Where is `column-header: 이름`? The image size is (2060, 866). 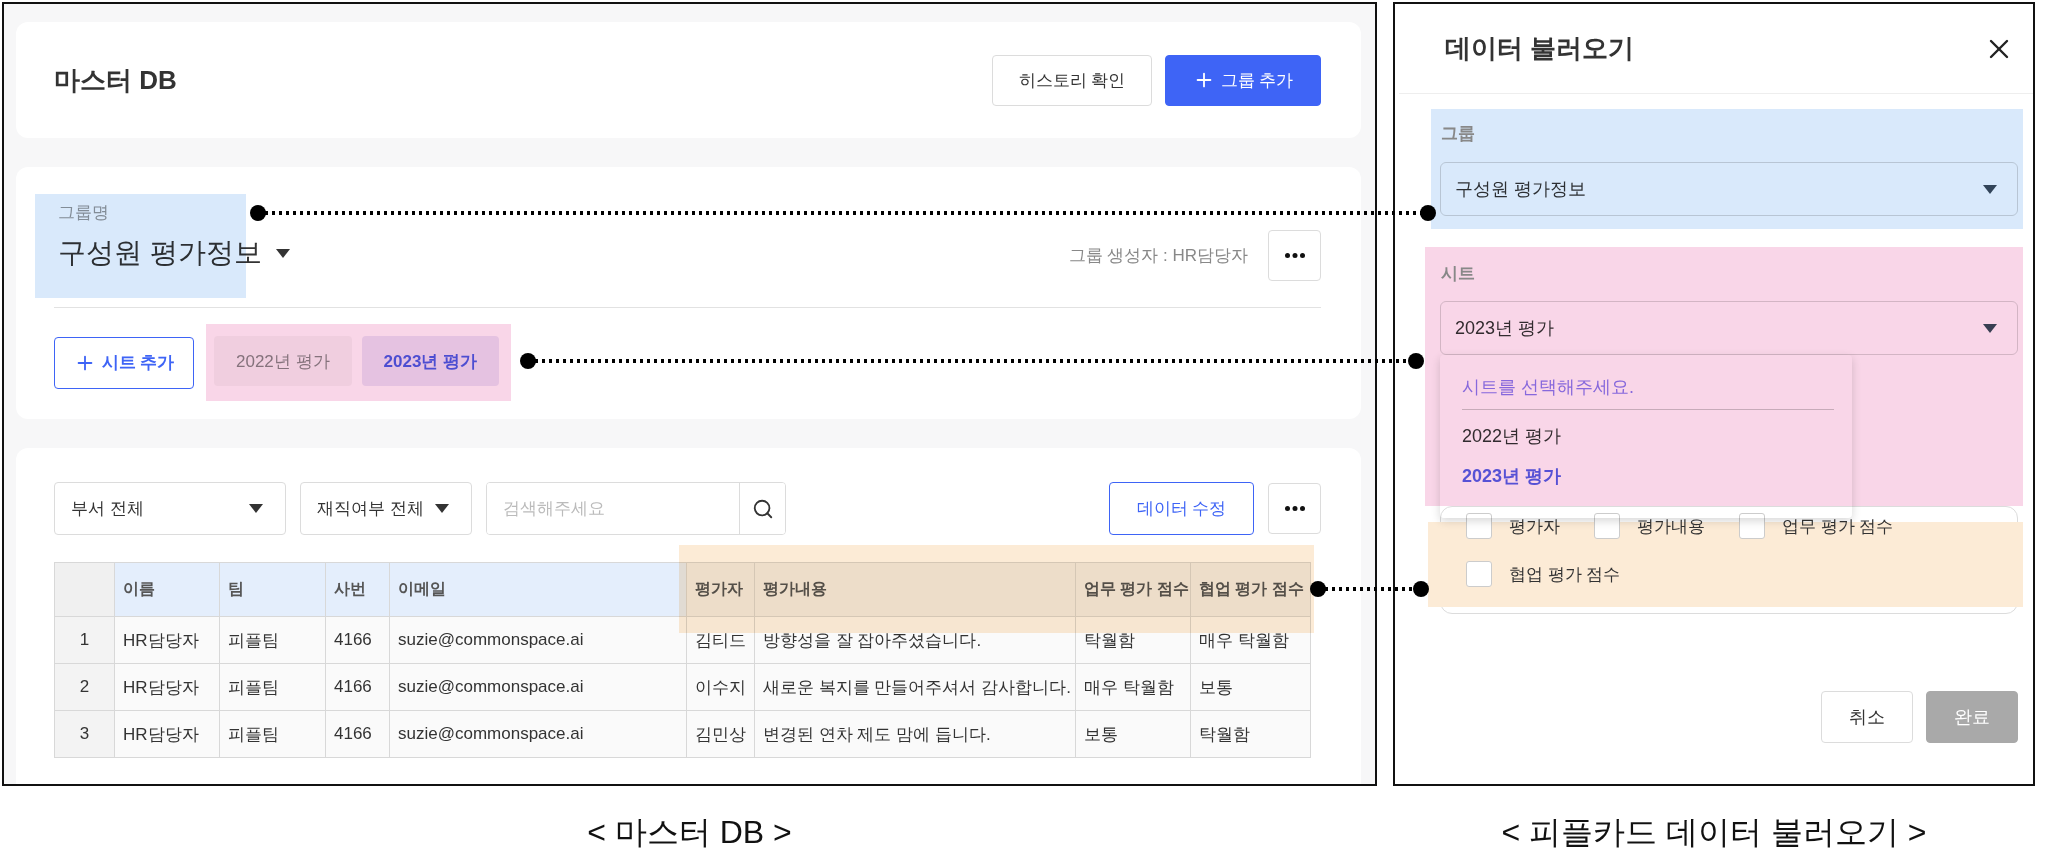 column-header: 이름 is located at coordinates (167, 590).